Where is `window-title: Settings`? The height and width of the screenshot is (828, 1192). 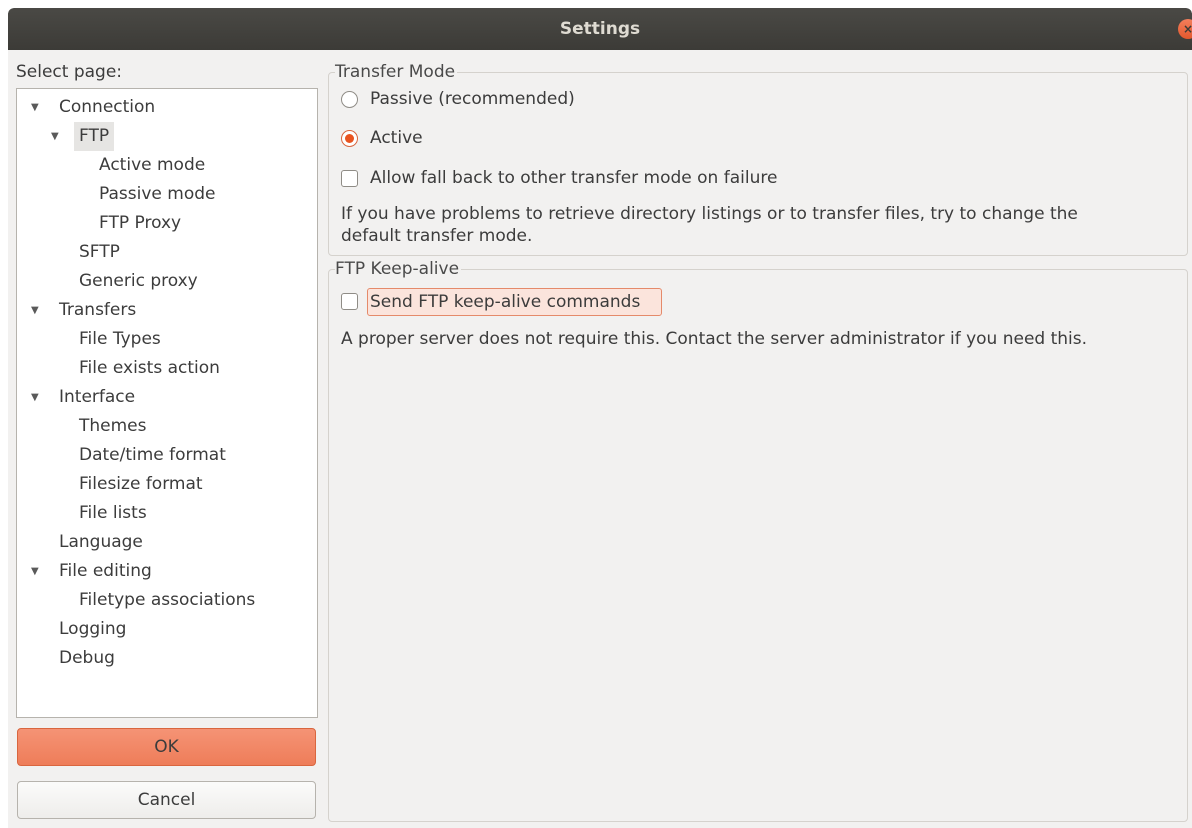
window-title: Settings is located at coordinates (600, 29).